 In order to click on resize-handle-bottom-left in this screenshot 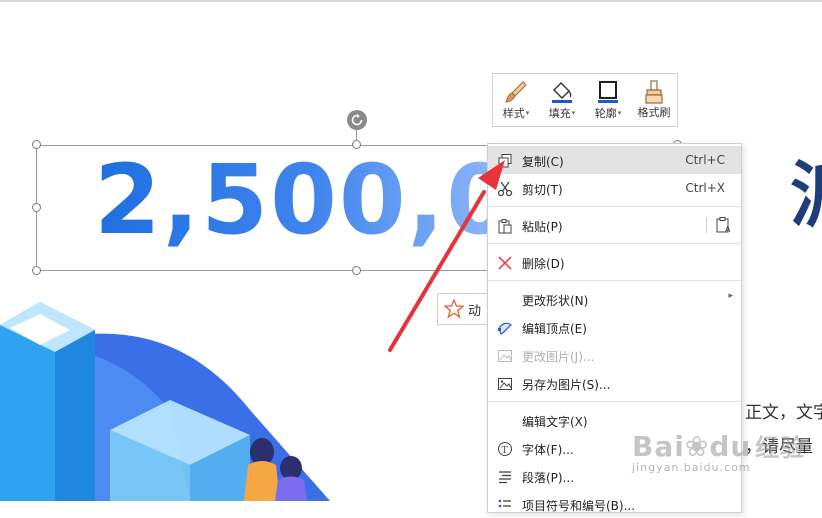, I will do `click(36, 270)`.